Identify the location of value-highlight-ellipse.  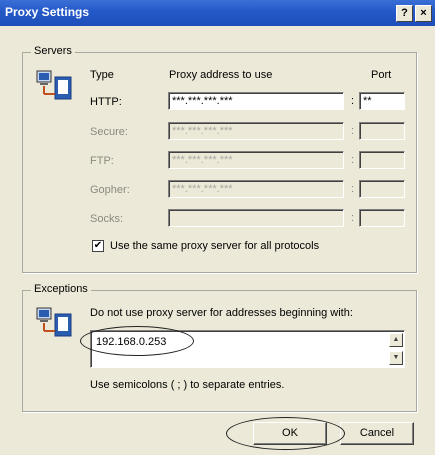
(137, 341).